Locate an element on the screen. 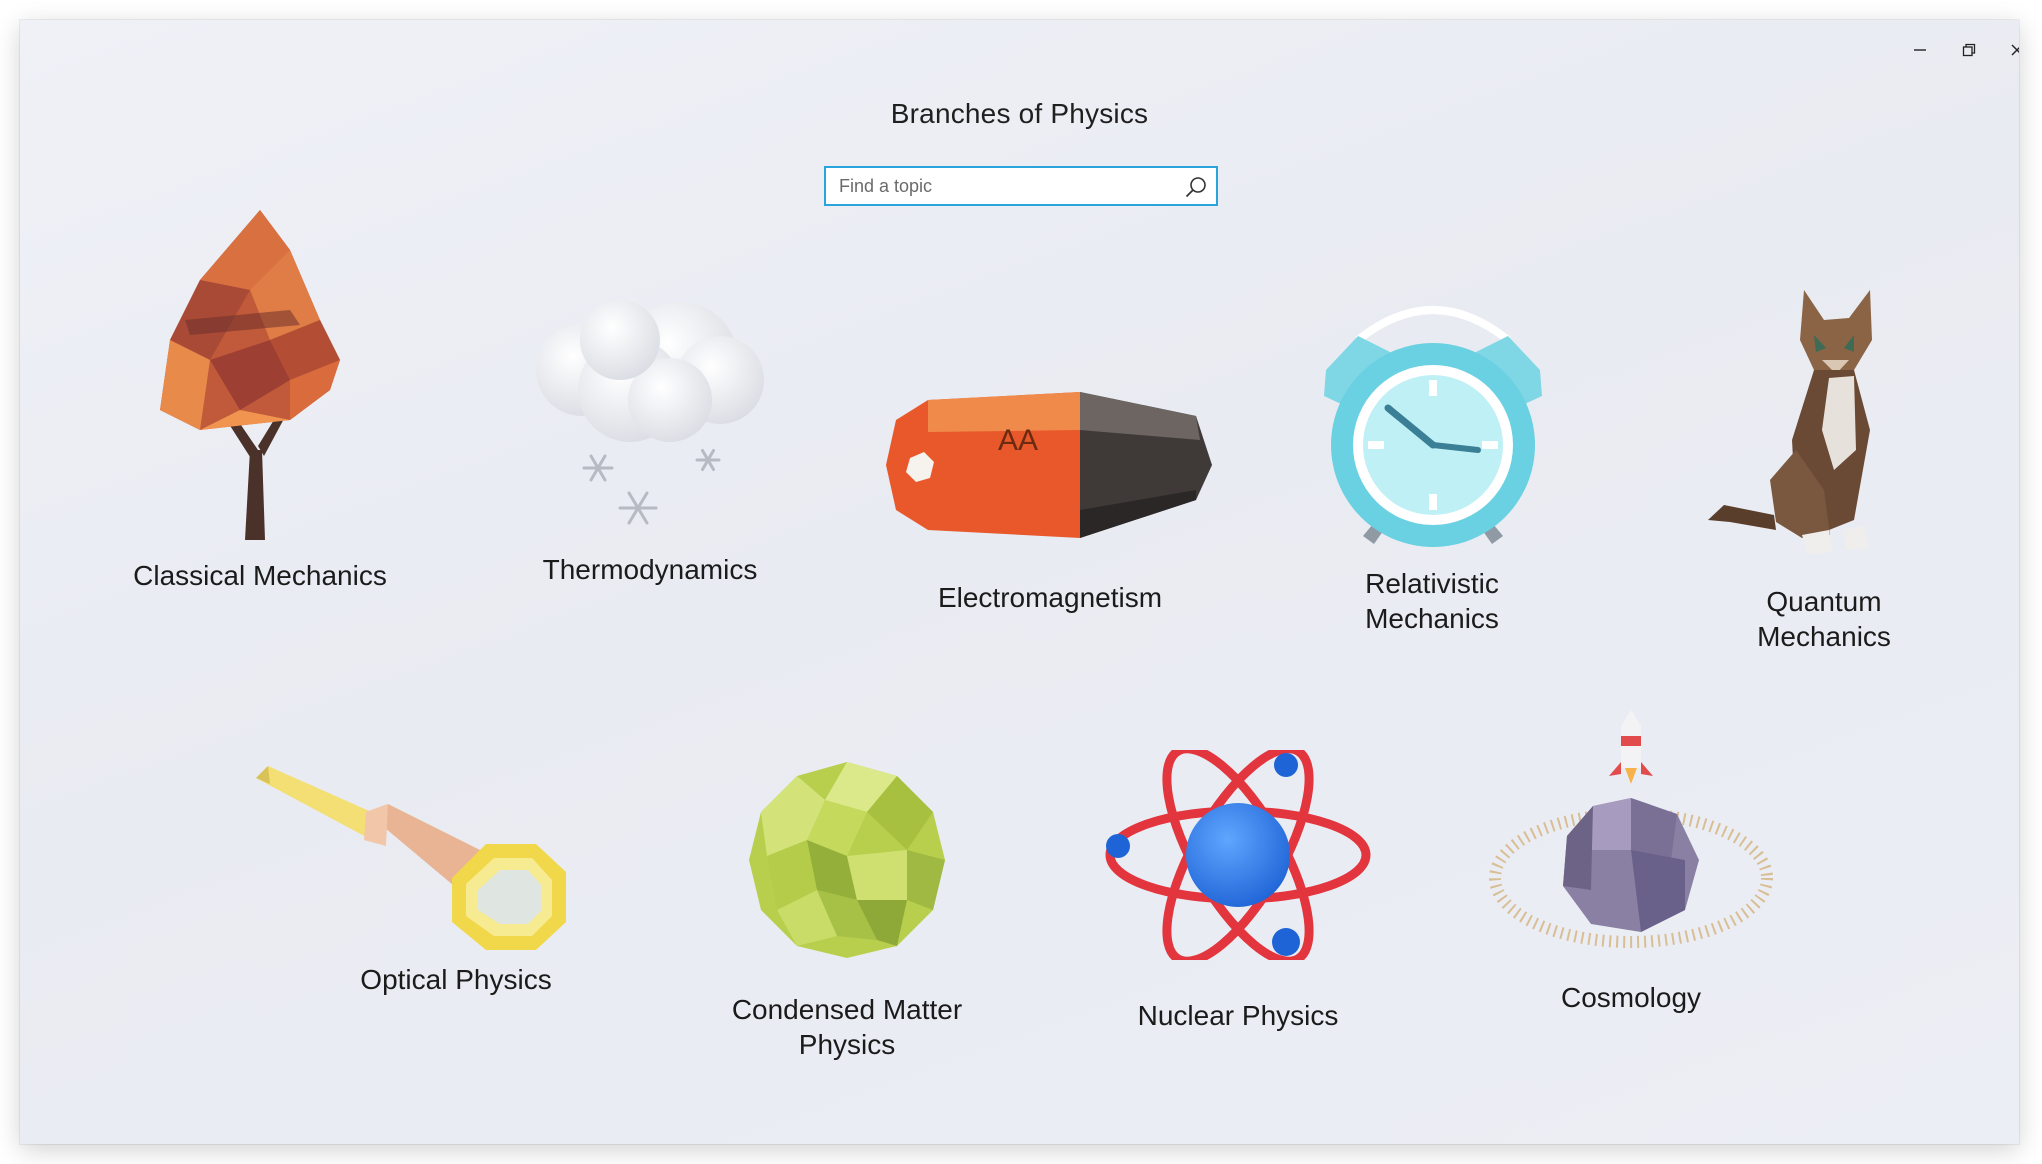  minimize-icon is located at coordinates (1920, 50).